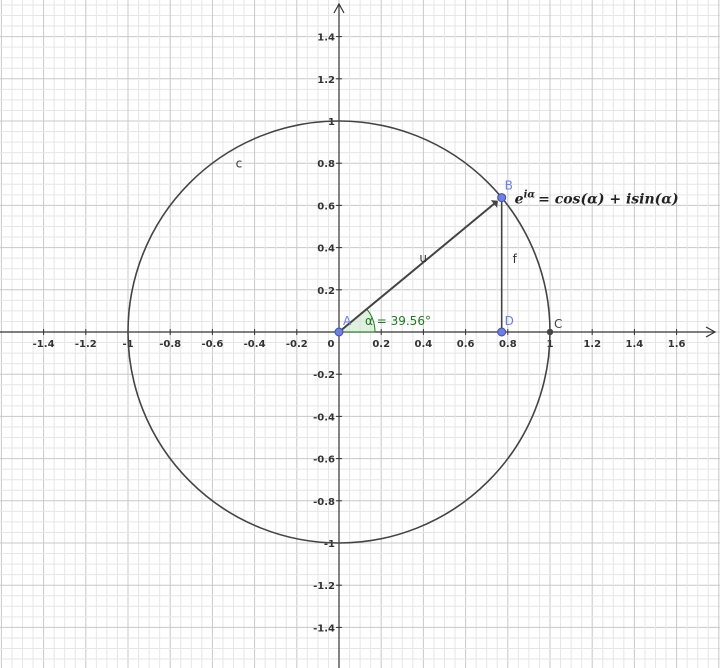 The width and height of the screenshot is (720, 668). What do you see at coordinates (324, 502) in the screenshot?
I see `y-tick-label: -0.8` at bounding box center [324, 502].